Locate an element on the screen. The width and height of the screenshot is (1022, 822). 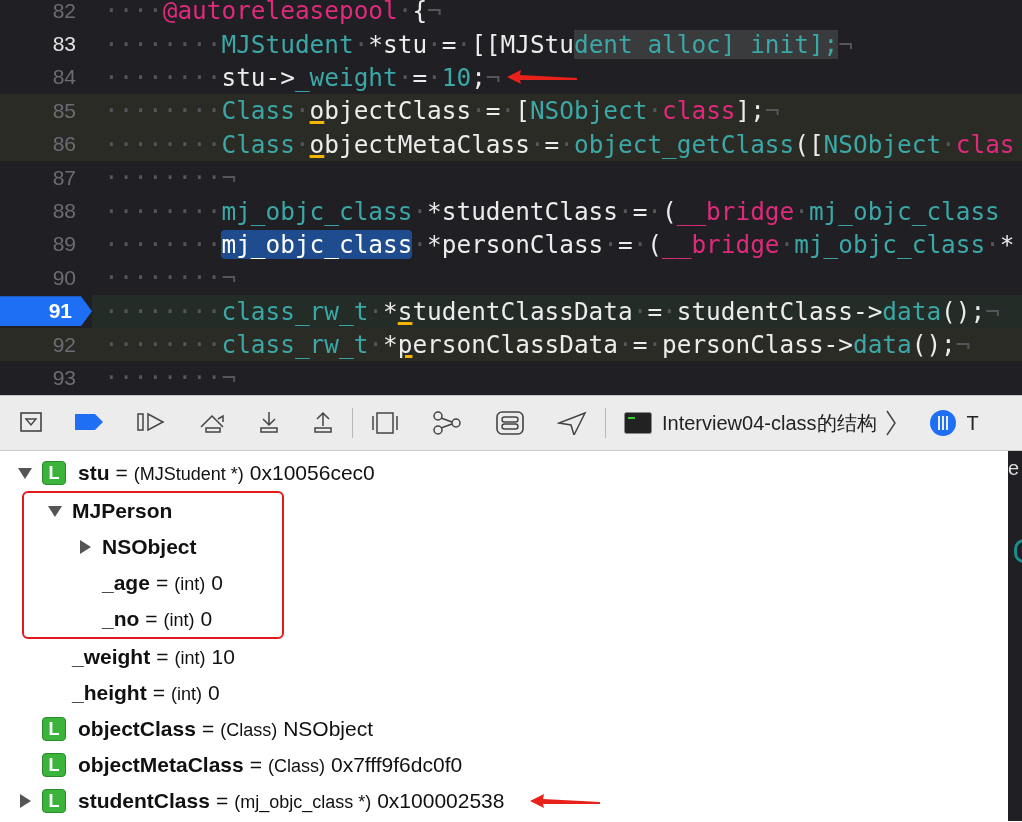
code-identifier: _weight is located at coordinates (346, 77).